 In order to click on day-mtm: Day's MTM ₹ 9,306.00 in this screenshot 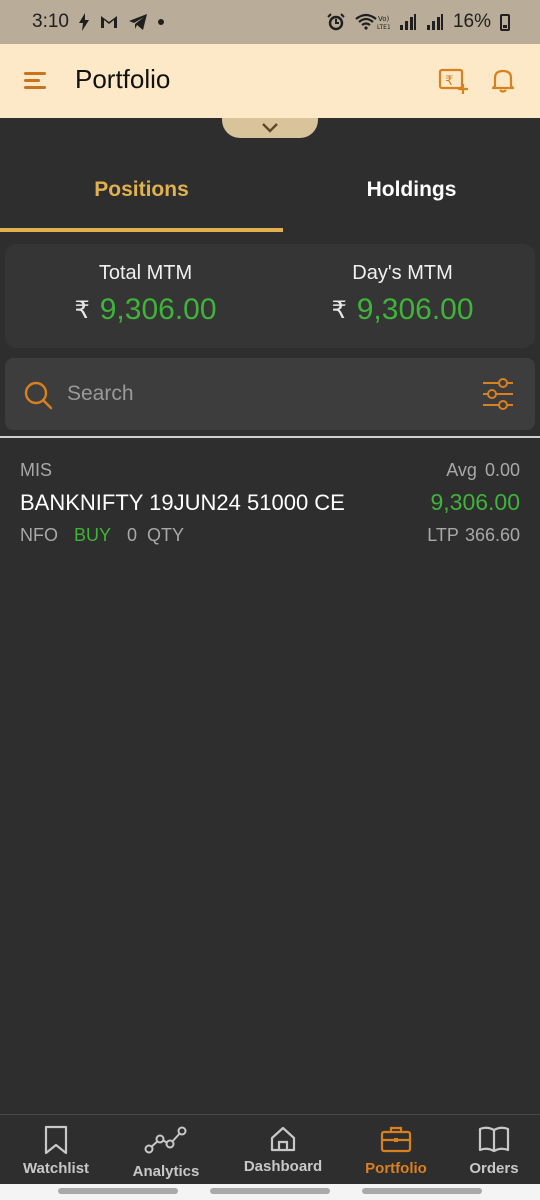, I will do `click(402, 294)`.